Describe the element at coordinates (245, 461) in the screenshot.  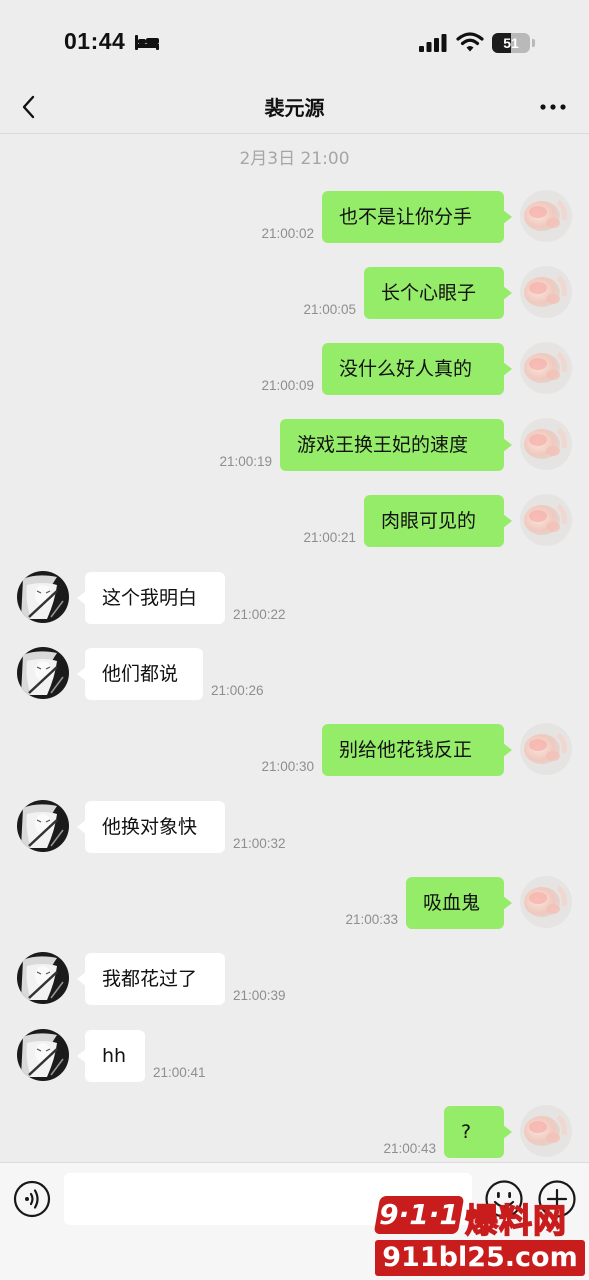
I see `message-time: 21:00:19` at that location.